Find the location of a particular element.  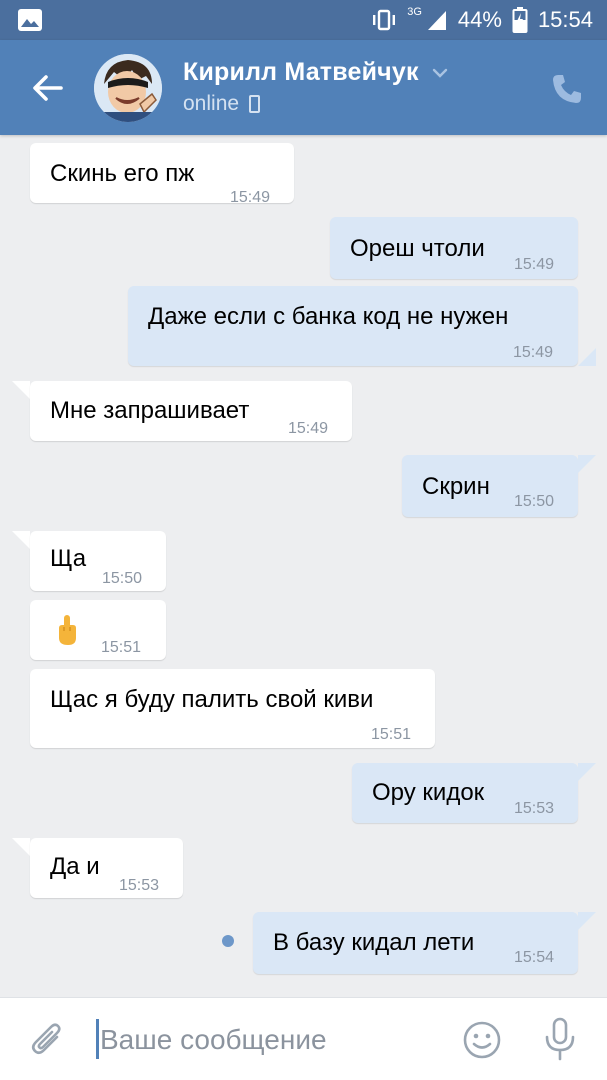

phone-call-icon is located at coordinates (567, 89).